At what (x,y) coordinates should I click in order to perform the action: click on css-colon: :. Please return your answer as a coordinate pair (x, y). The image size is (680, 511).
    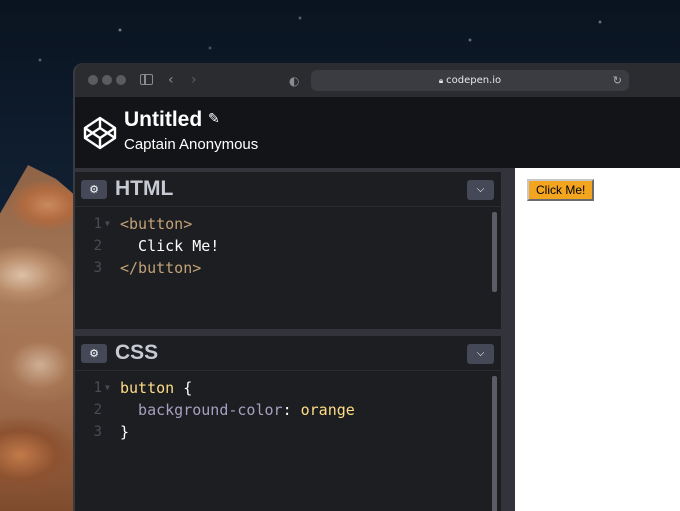
    Looking at the image, I should click on (291, 410).